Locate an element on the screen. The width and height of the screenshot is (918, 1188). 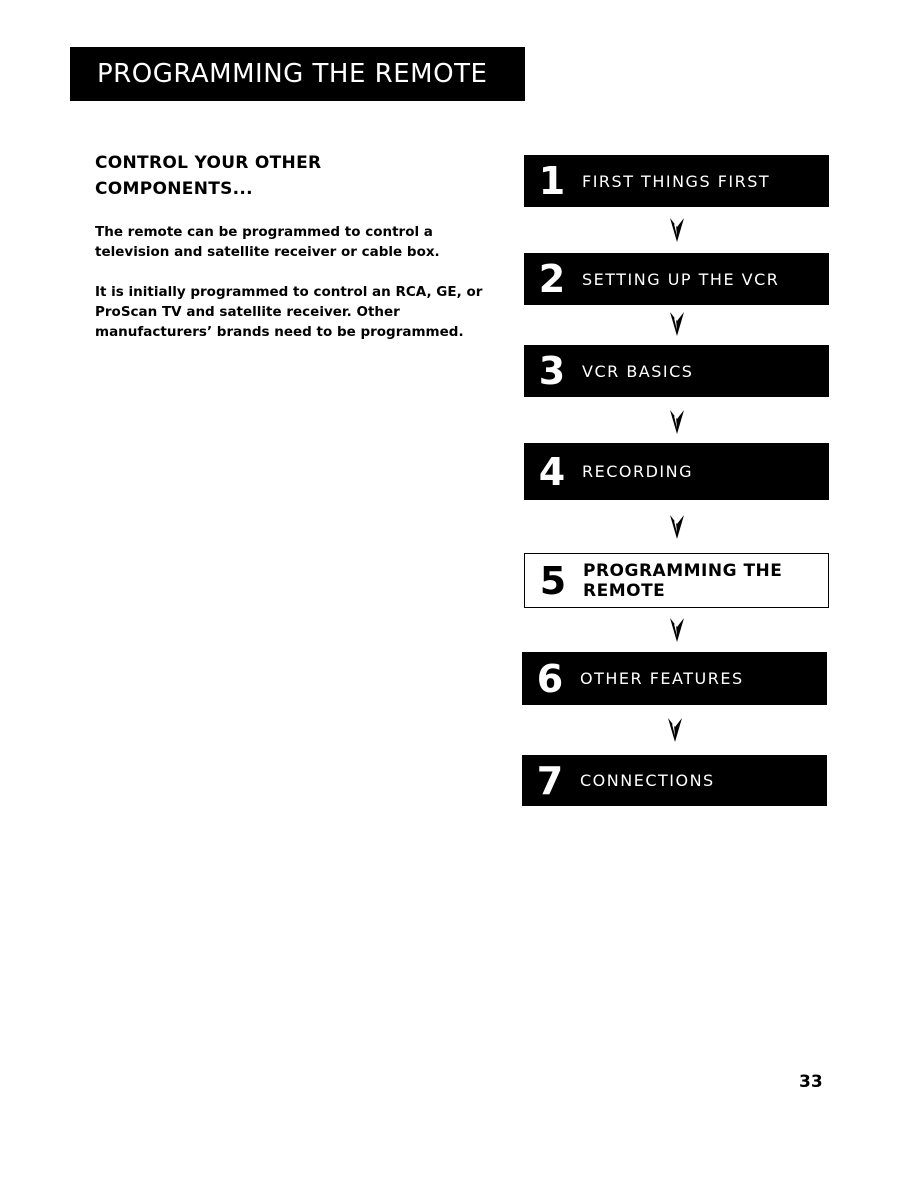
step-label: VCR BASICS is located at coordinates (638, 371).